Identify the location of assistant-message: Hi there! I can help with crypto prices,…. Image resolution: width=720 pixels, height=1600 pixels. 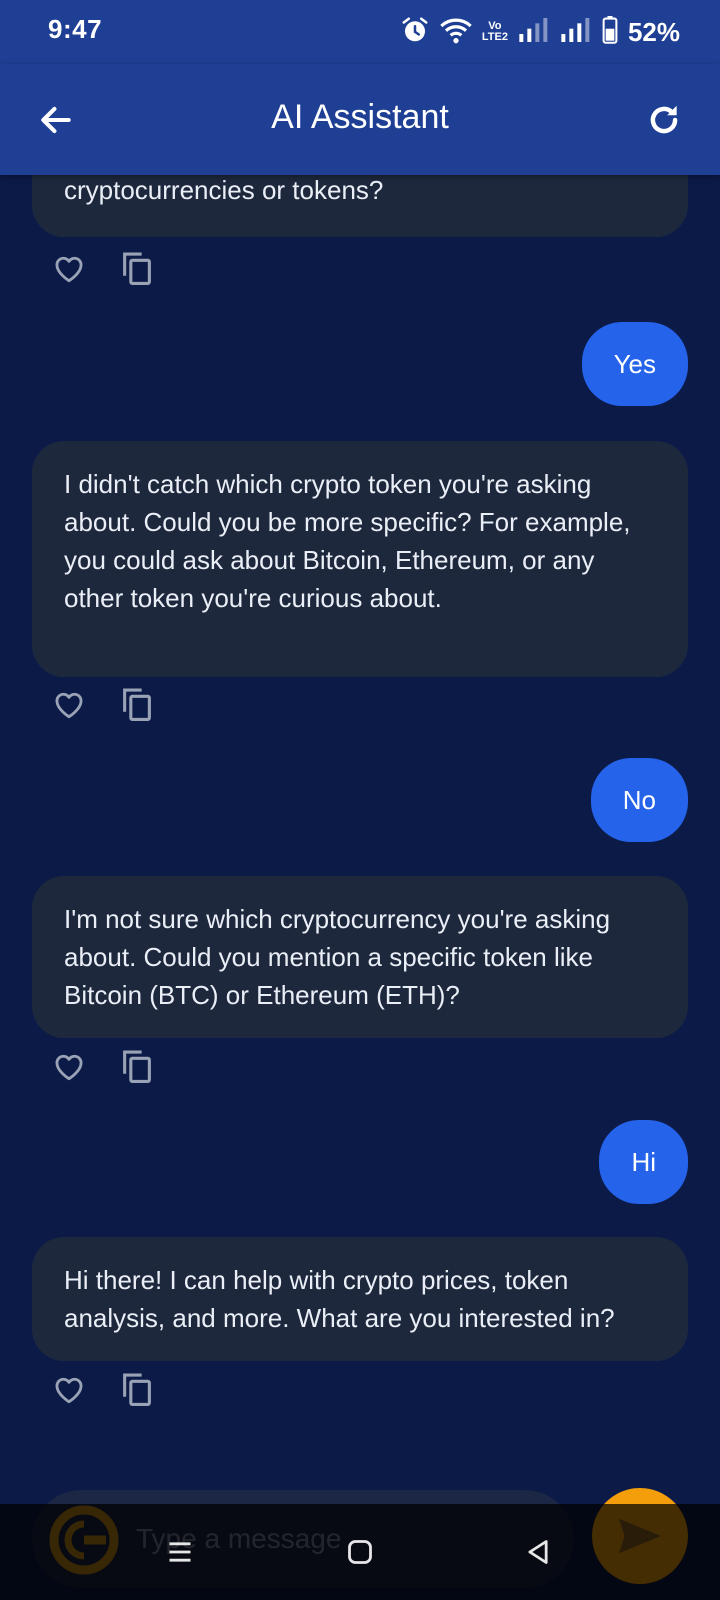
(360, 1299).